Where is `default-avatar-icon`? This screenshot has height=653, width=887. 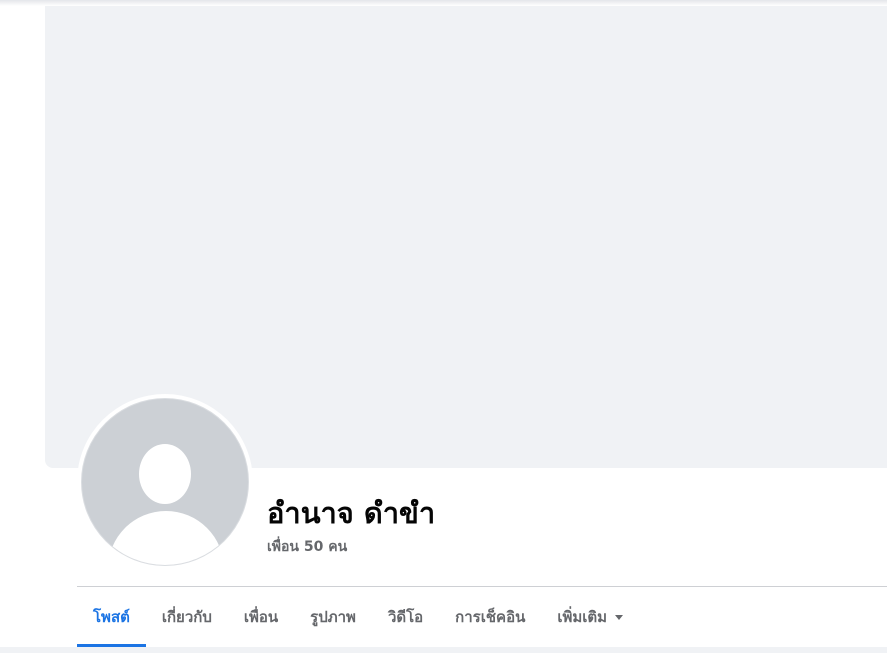 default-avatar-icon is located at coordinates (165, 482).